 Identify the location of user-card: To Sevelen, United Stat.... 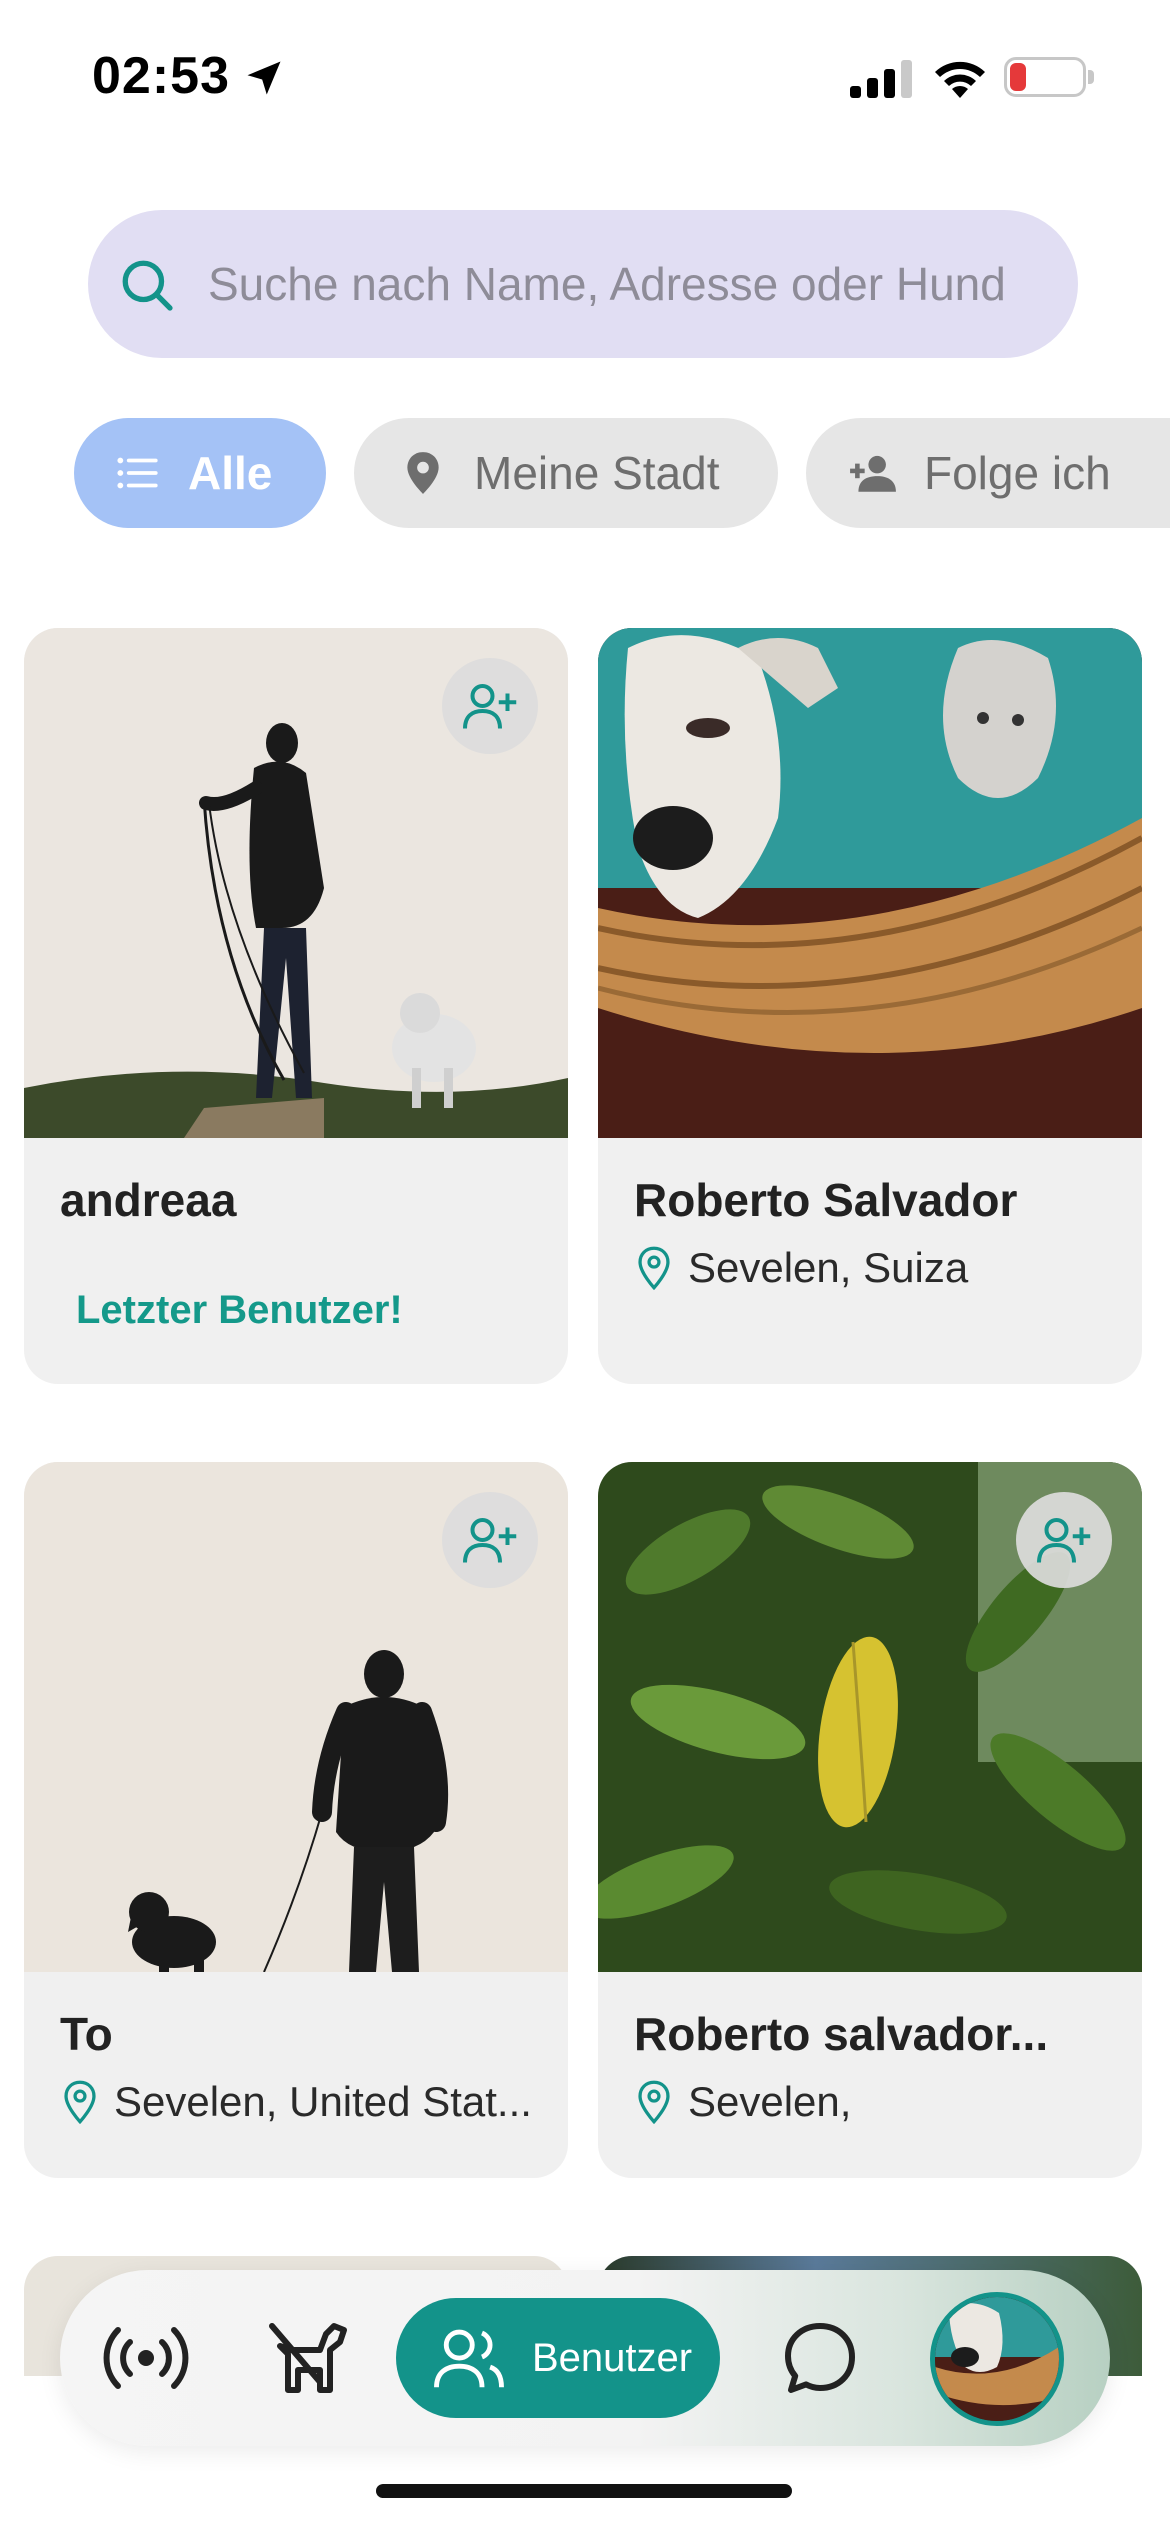
(296, 1820).